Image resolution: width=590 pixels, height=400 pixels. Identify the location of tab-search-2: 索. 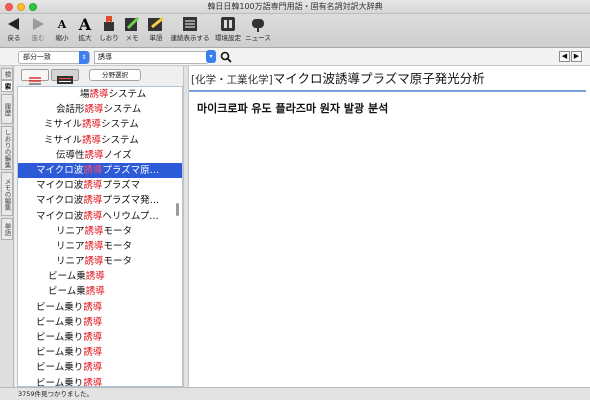
(7, 86).